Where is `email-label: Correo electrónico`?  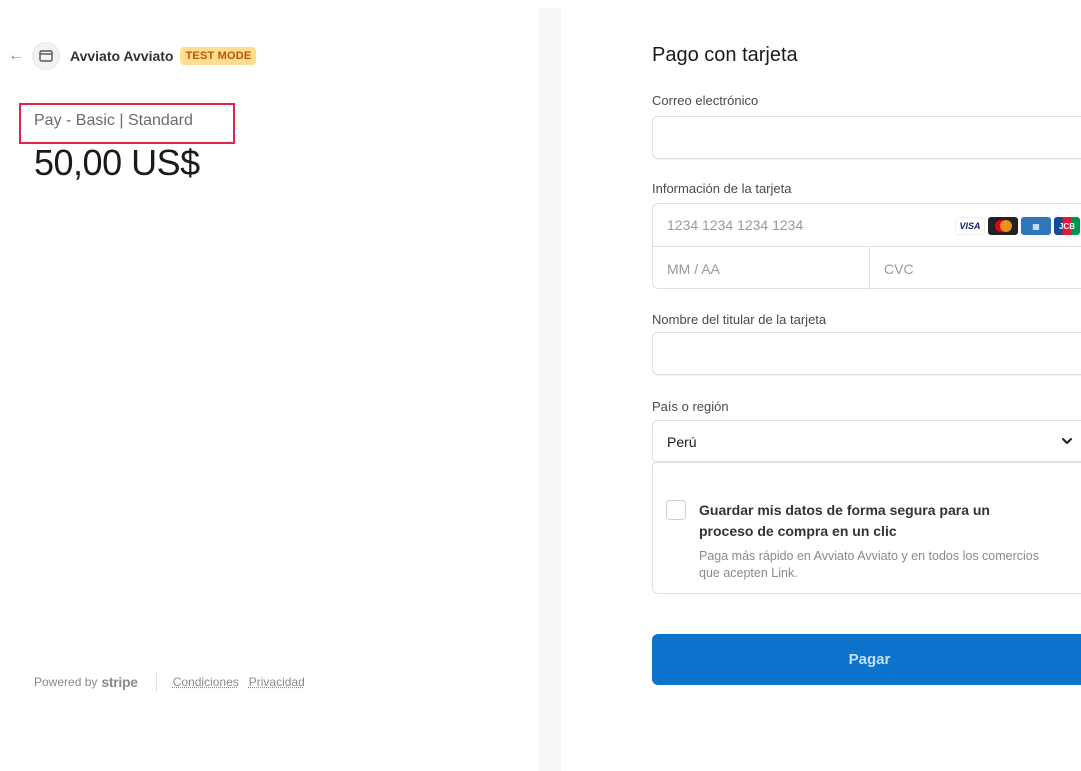
email-label: Correo electrónico is located at coordinates (705, 100).